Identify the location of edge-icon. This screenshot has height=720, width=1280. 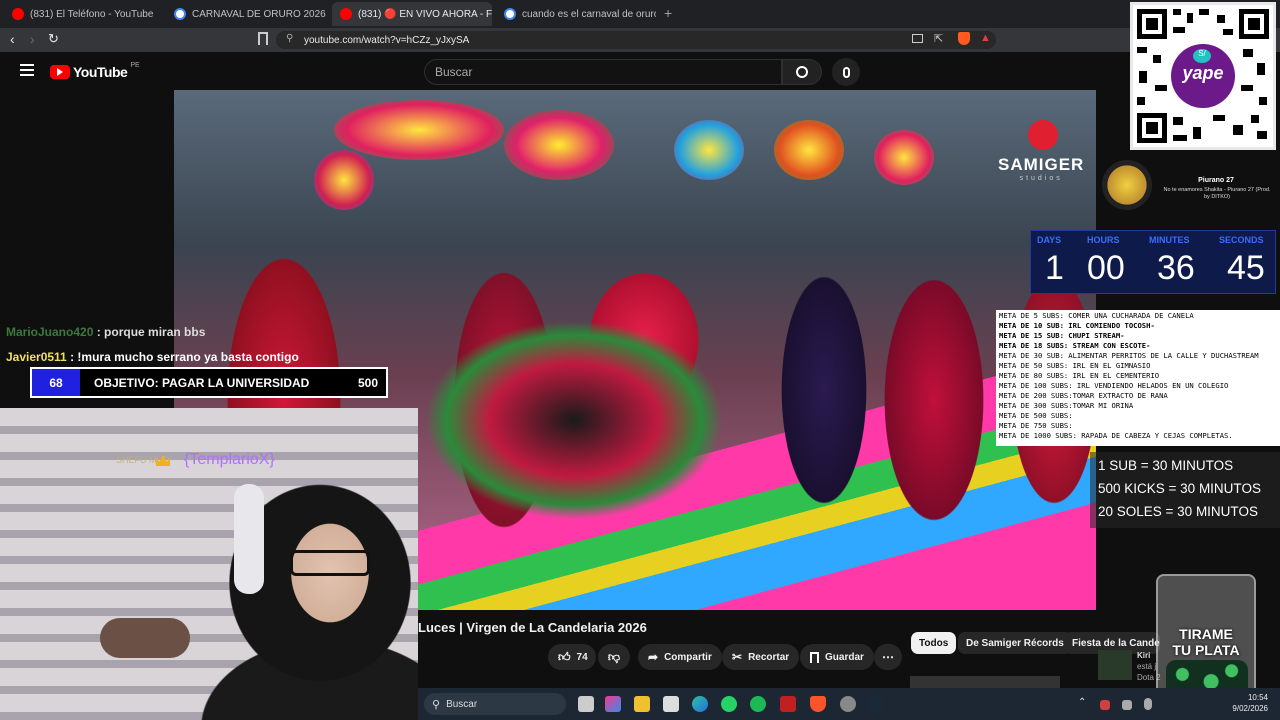
(700, 704).